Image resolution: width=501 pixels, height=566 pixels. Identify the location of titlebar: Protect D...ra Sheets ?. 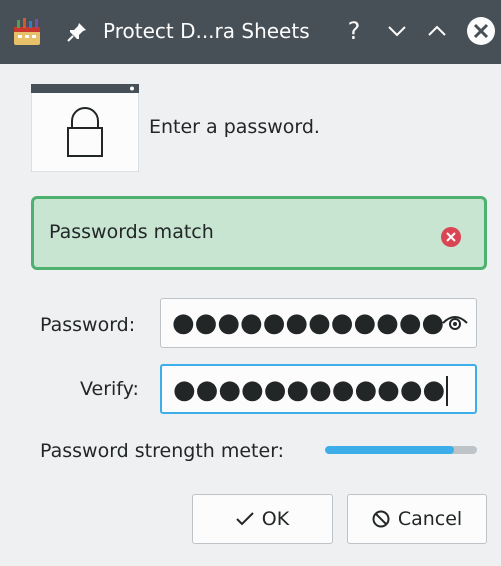
(250, 32).